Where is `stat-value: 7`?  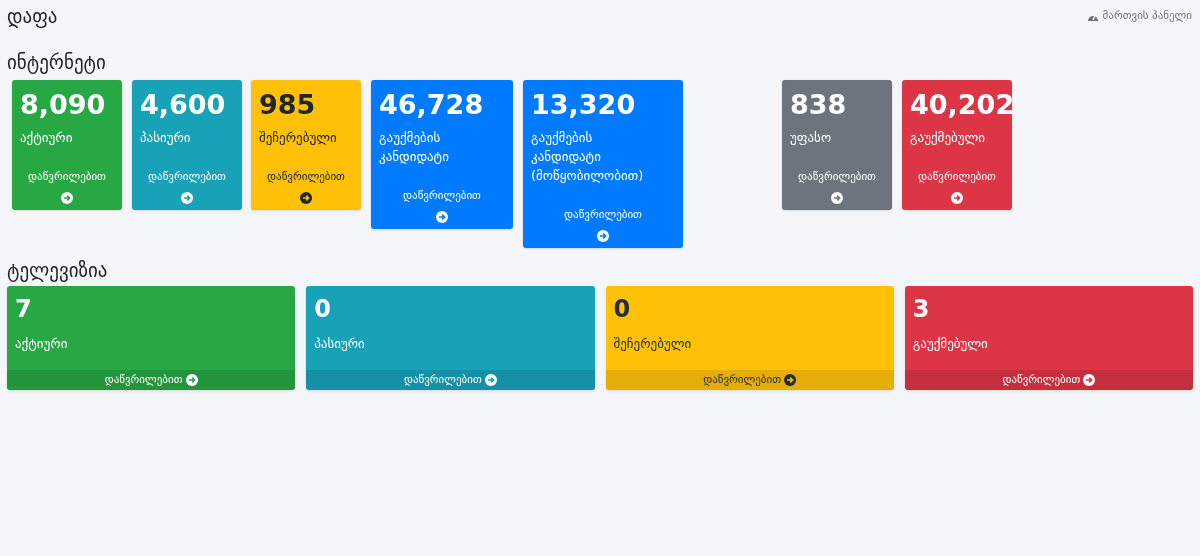 stat-value: 7 is located at coordinates (23, 309).